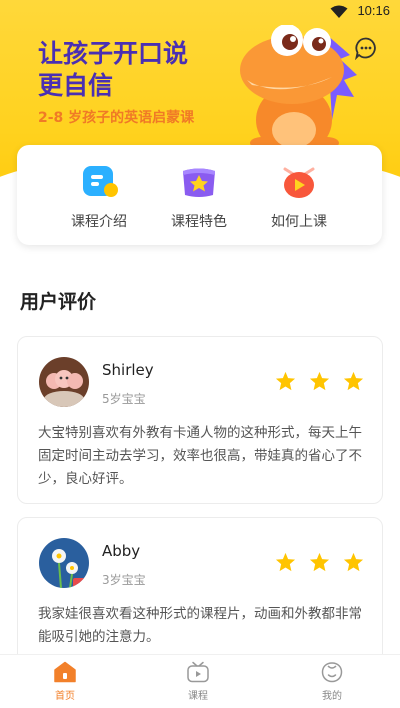 Image resolution: width=400 pixels, height=708 pixels. What do you see at coordinates (339, 11) in the screenshot?
I see `wifi-icon` at bounding box center [339, 11].